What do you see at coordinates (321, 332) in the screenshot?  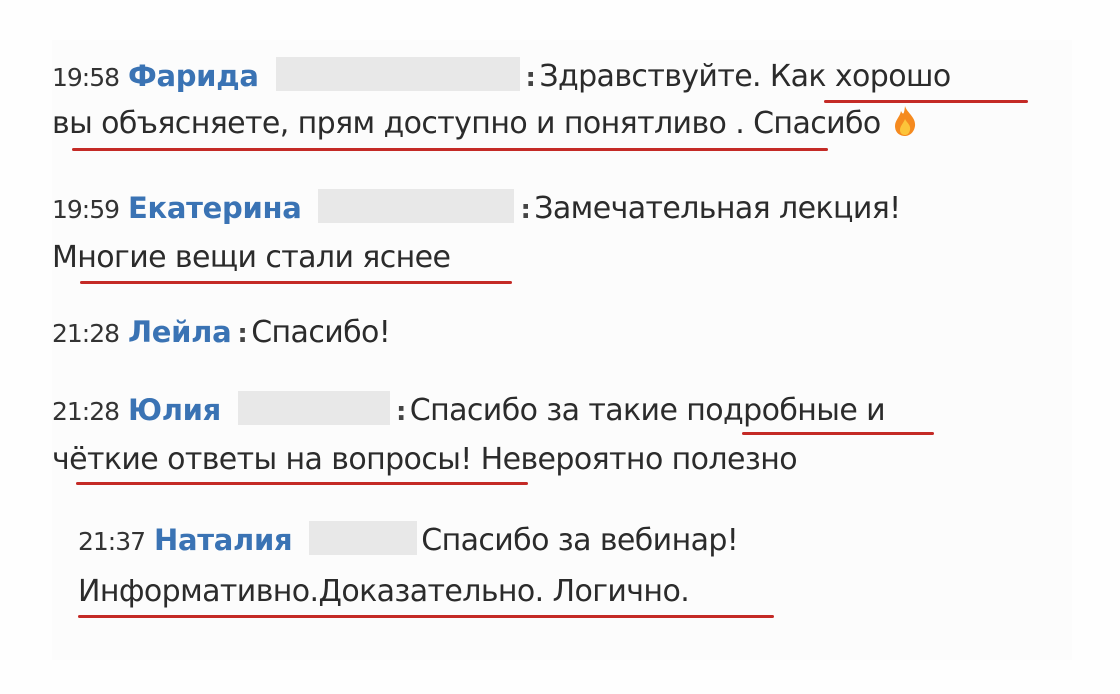 I see `message-text: Спасибо!` at bounding box center [321, 332].